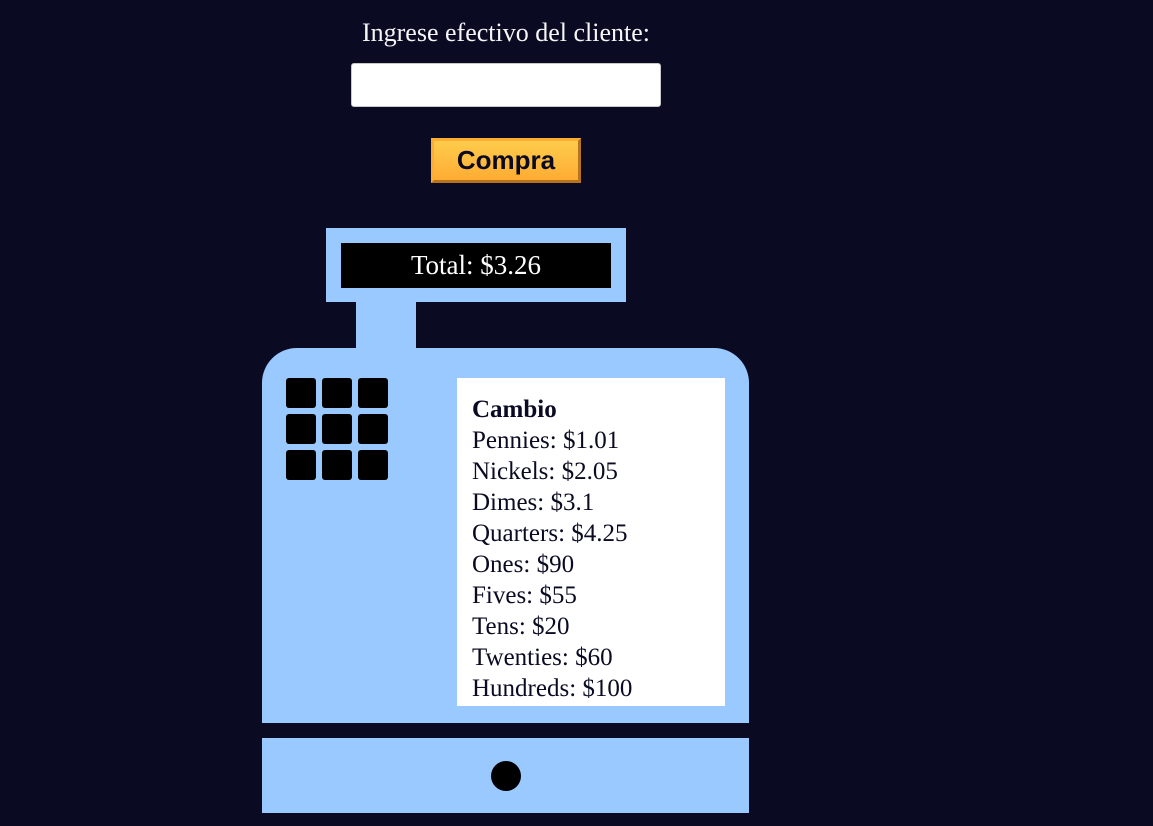  I want to click on cash-input, so click(506, 85).